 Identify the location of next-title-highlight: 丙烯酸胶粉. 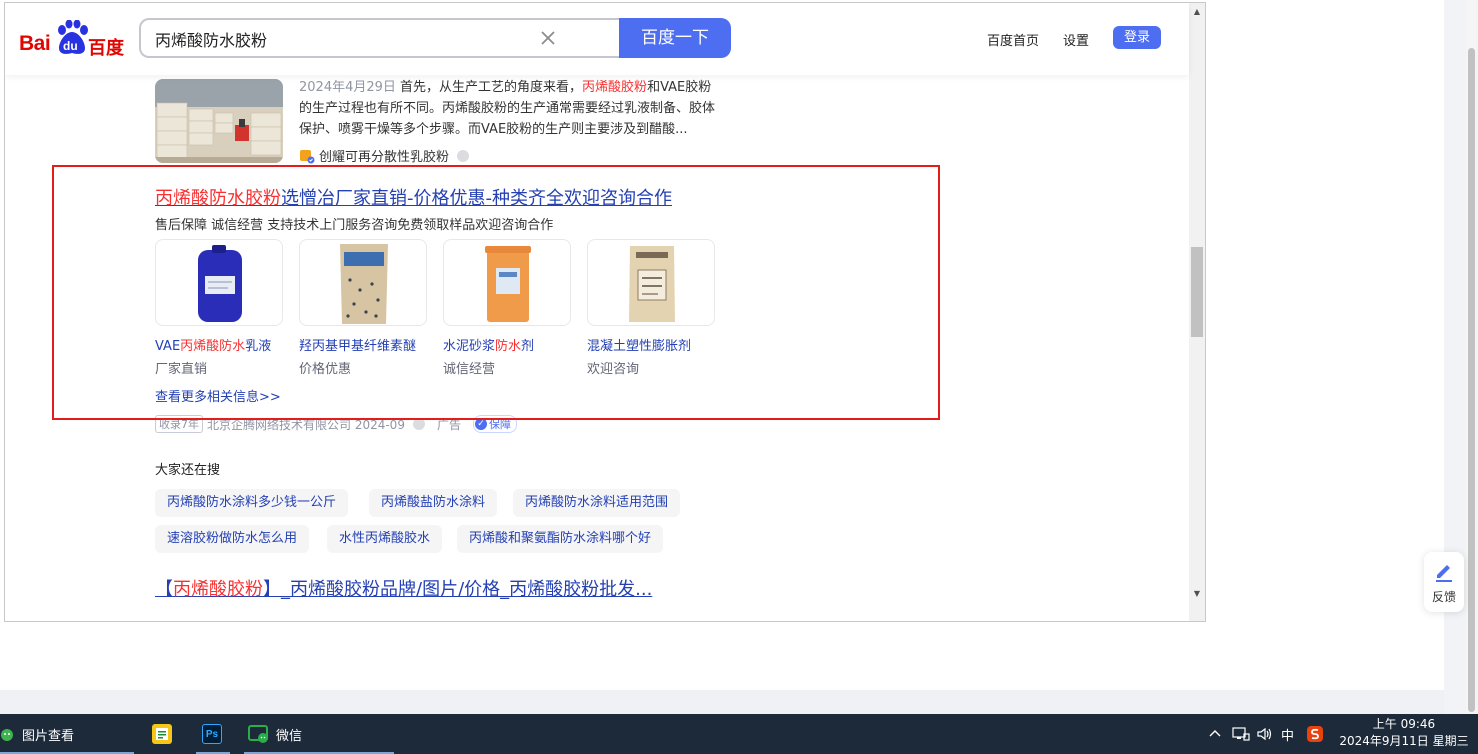
(218, 589).